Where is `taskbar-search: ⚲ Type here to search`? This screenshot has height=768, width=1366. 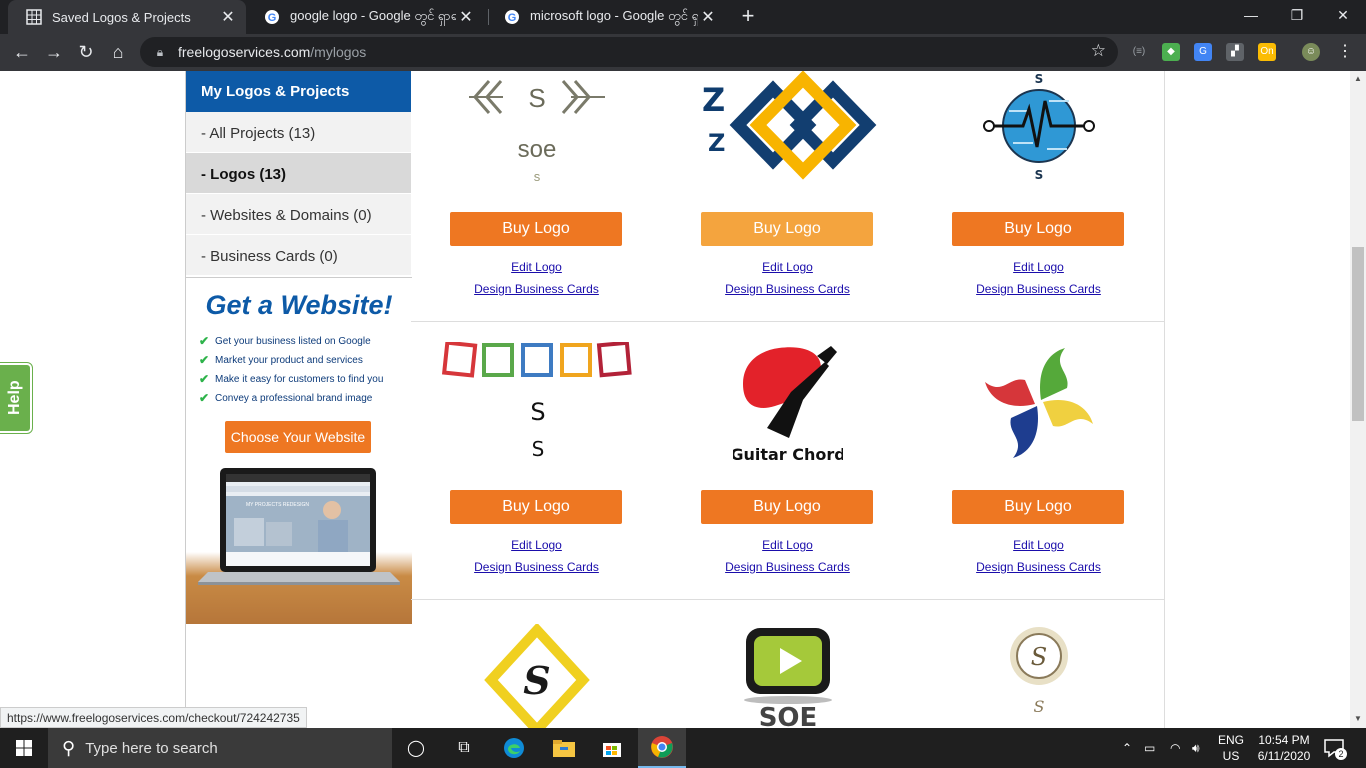
taskbar-search: ⚲ Type here to search is located at coordinates (220, 748).